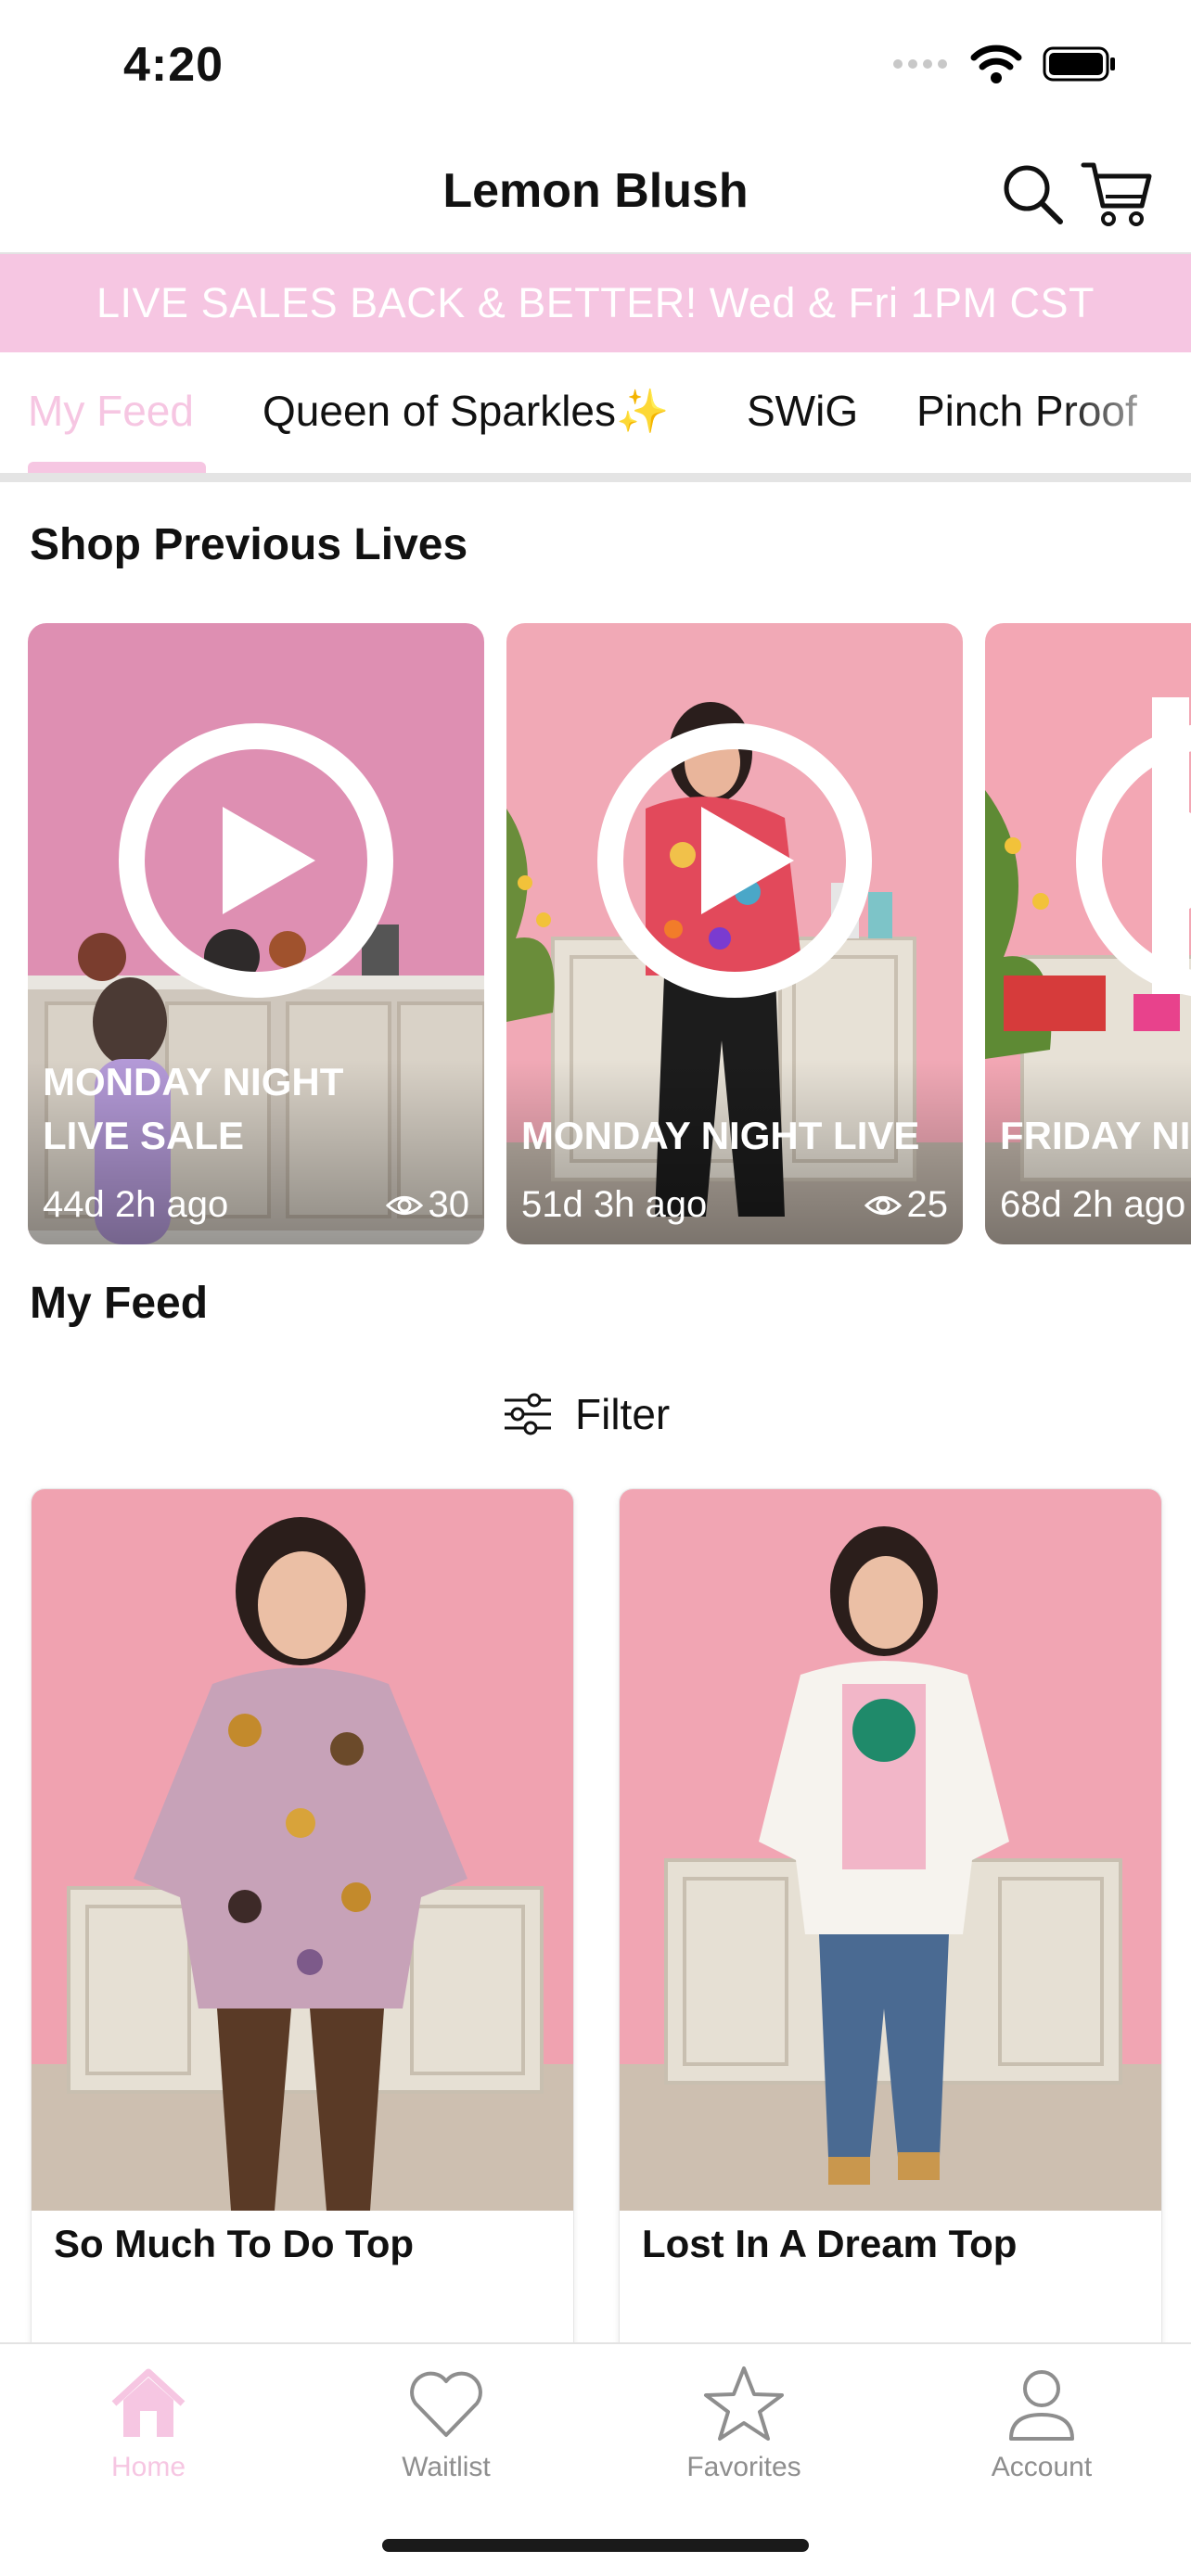 The height and width of the screenshot is (2576, 1191). Describe the element at coordinates (720, 1136) in the screenshot. I see `live-title: MONDAY NIGHT LIVE` at that location.